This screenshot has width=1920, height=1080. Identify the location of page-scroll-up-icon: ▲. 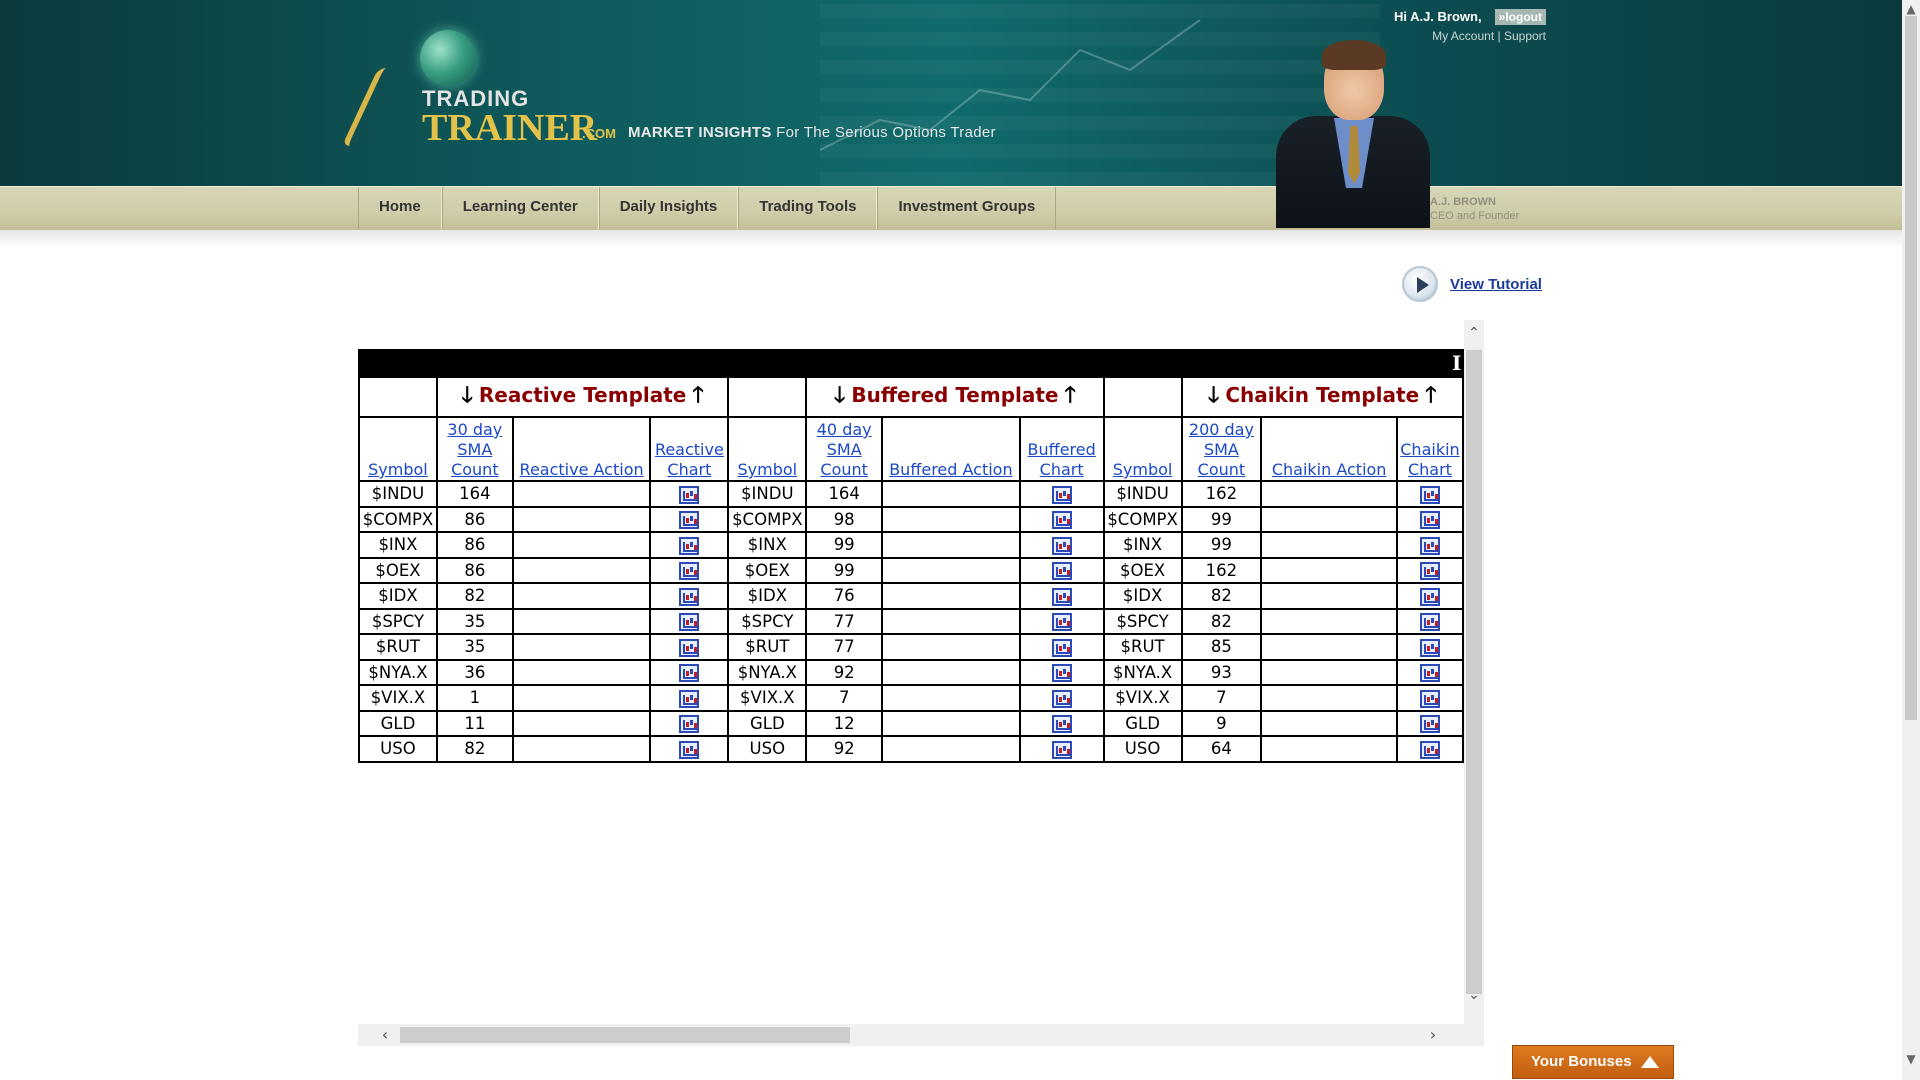
(1911, 9).